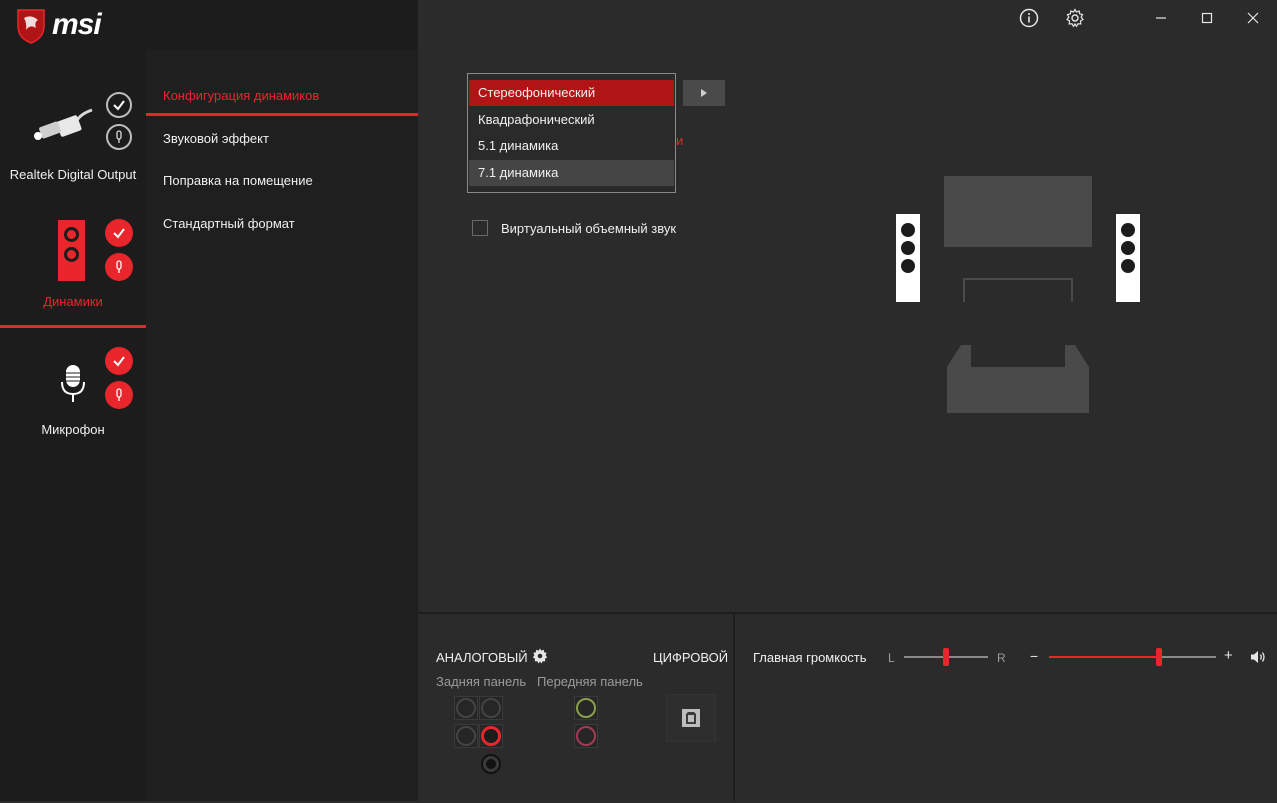 The width and height of the screenshot is (1277, 803). I want to click on option-5-1: 5.1 динамика, so click(571, 146).